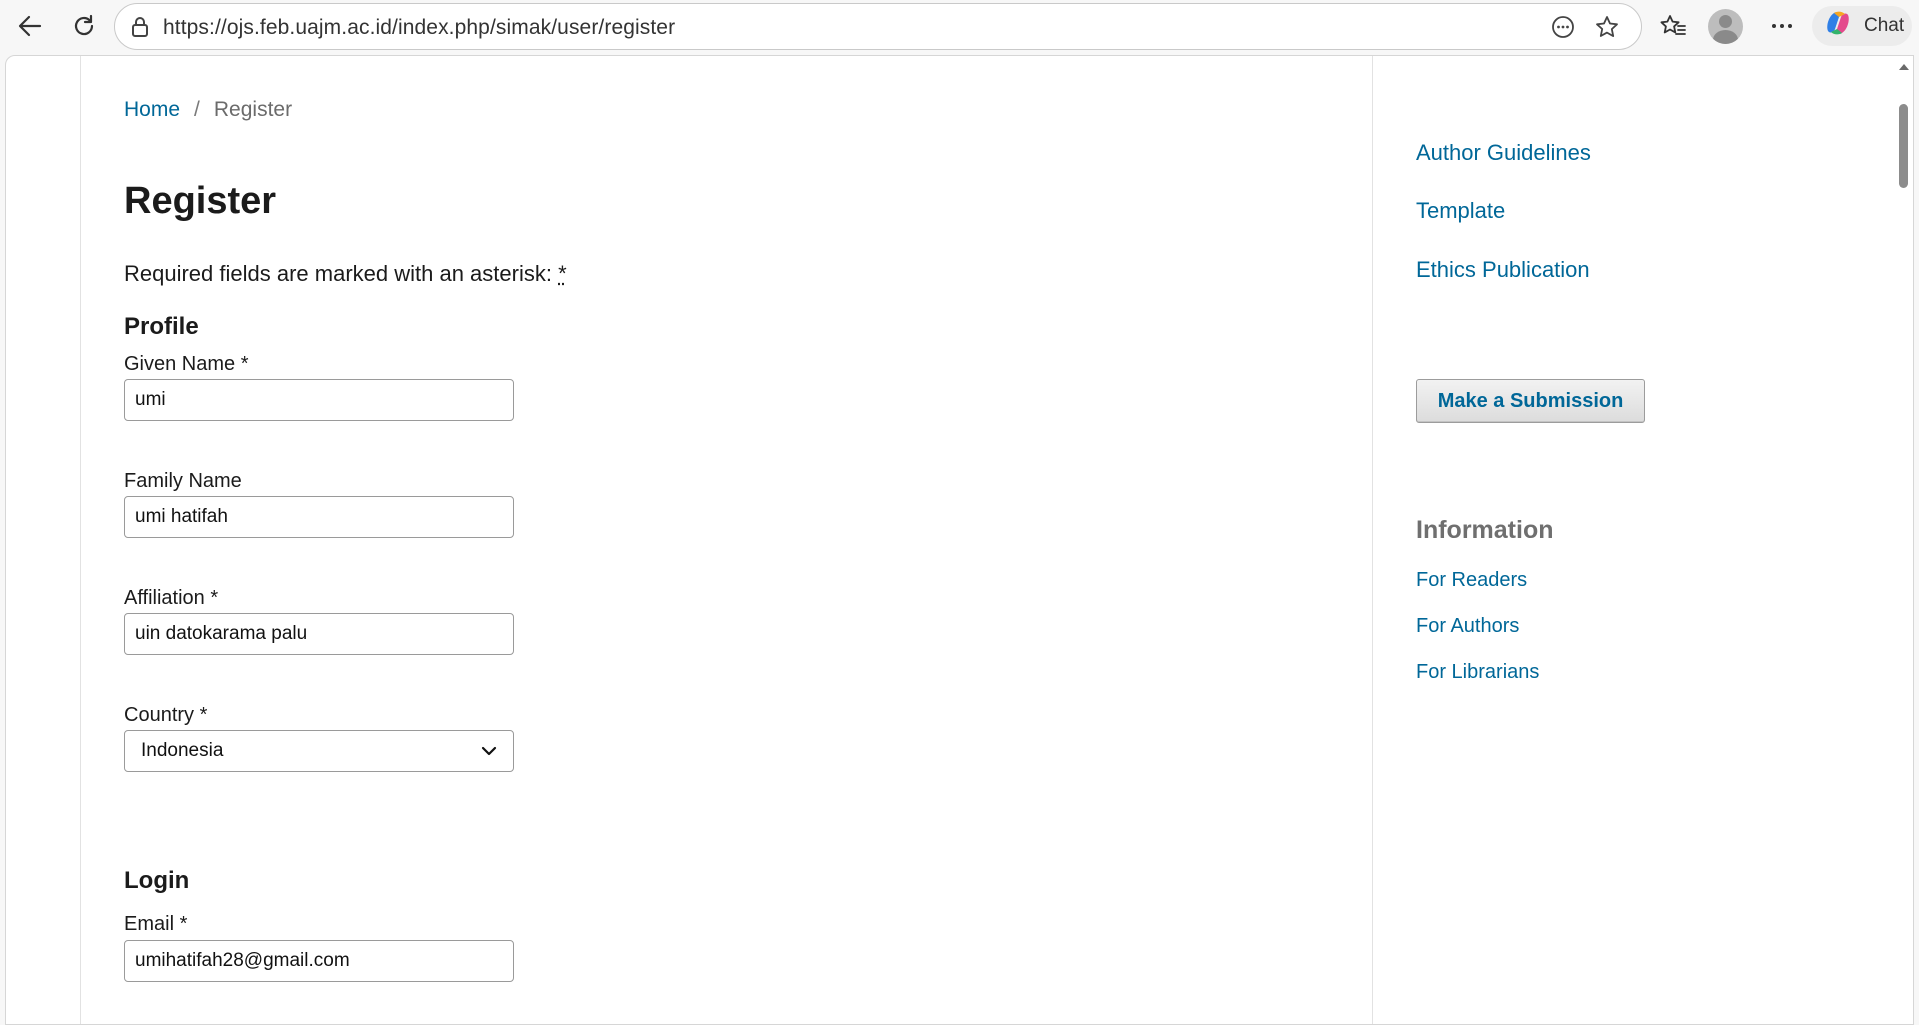 This screenshot has width=1919, height=1025. Describe the element at coordinates (1503, 270) in the screenshot. I see `sidebar-link-ethics-publication: Ethics Publication` at that location.